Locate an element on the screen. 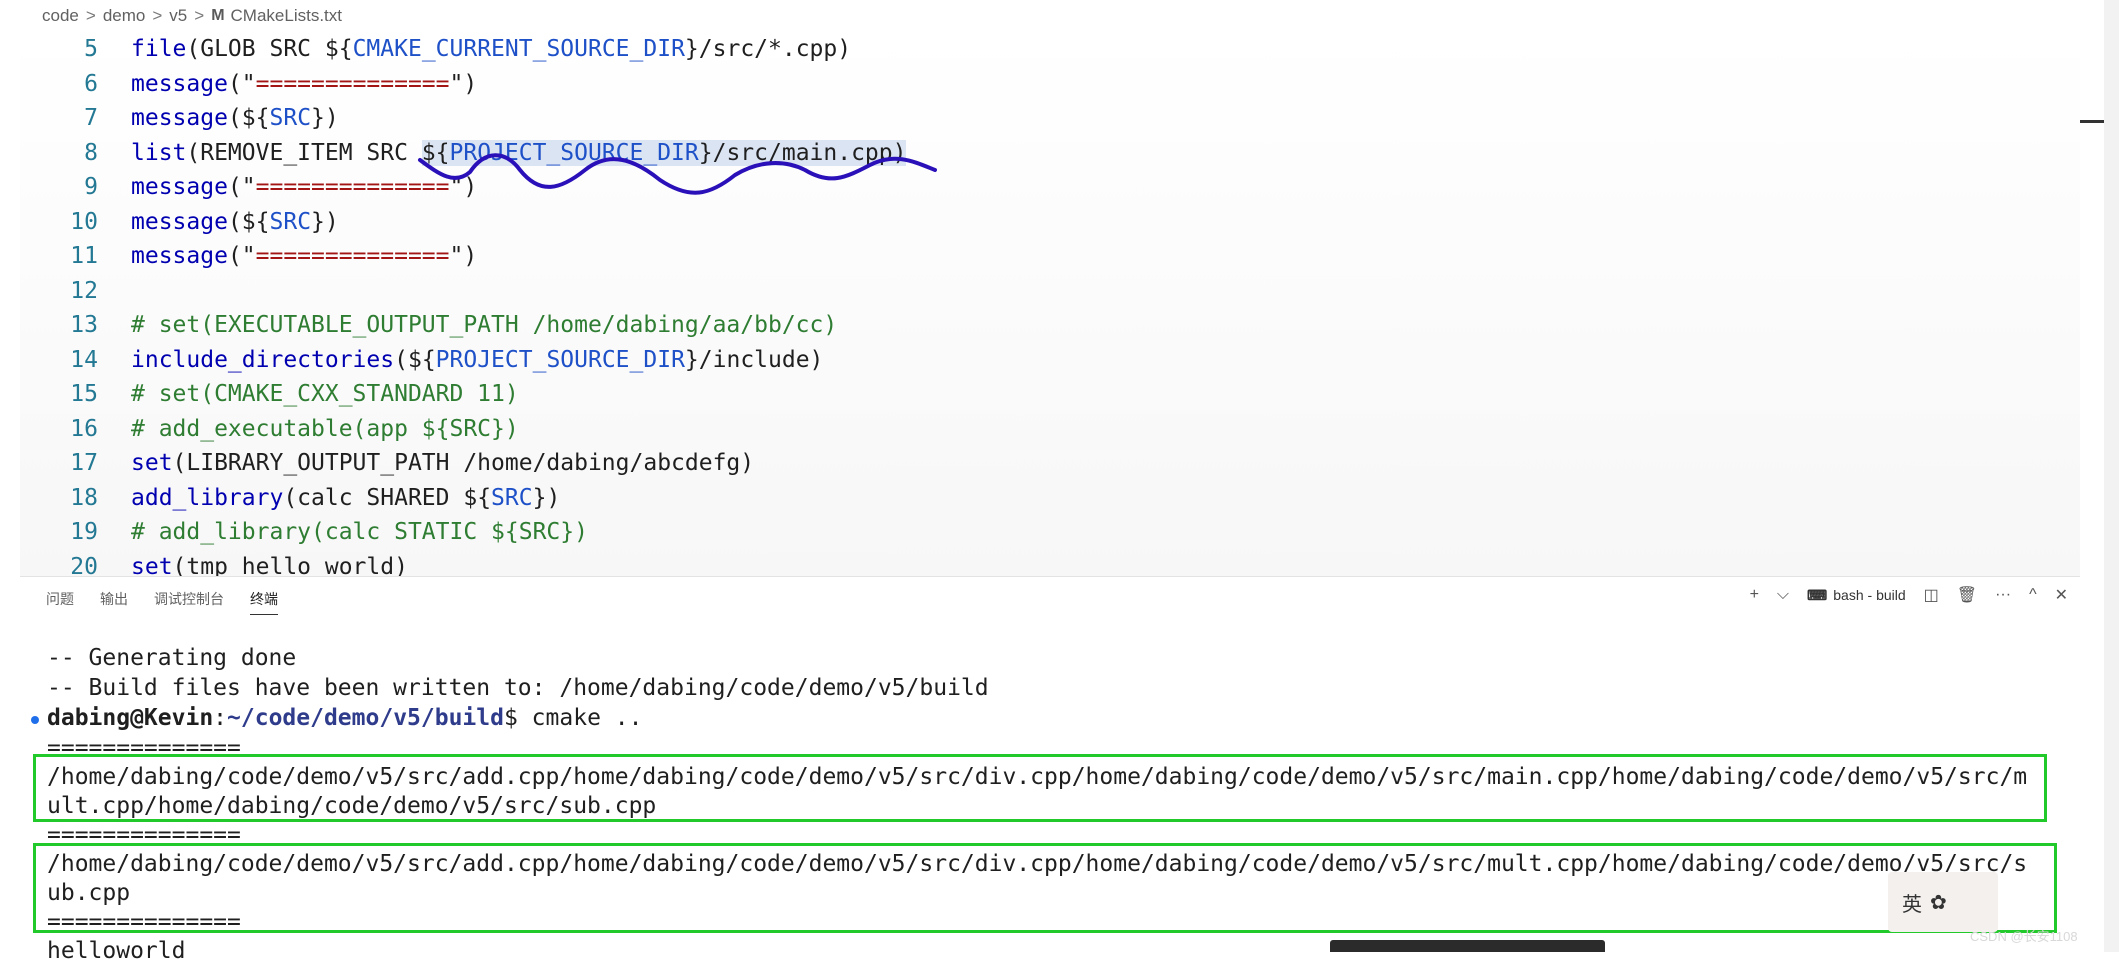 The width and height of the screenshot is (2119, 966). code-line: 19 # add_library(calc STATIC ${SRC}) is located at coordinates (1050, 532).